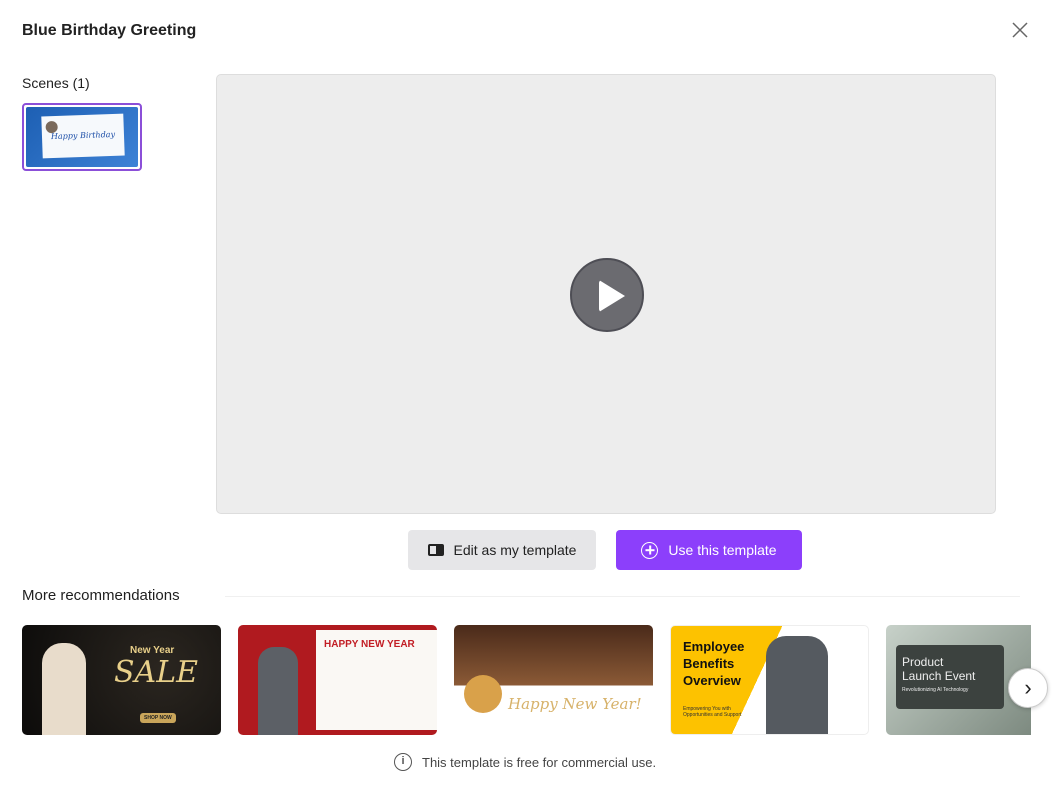 The image size is (1054, 788). I want to click on card-text: Revolutionizing AI Technology, so click(935, 690).